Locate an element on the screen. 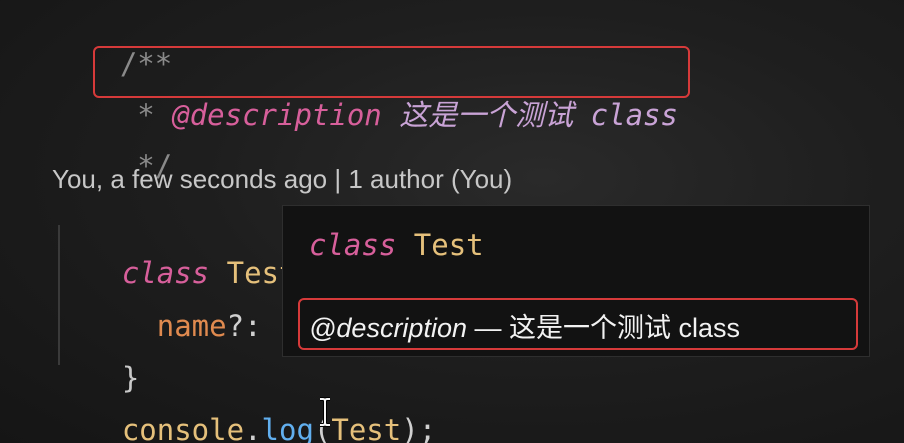 The image size is (904, 443). close-brace-line: } is located at coordinates (95, 356).